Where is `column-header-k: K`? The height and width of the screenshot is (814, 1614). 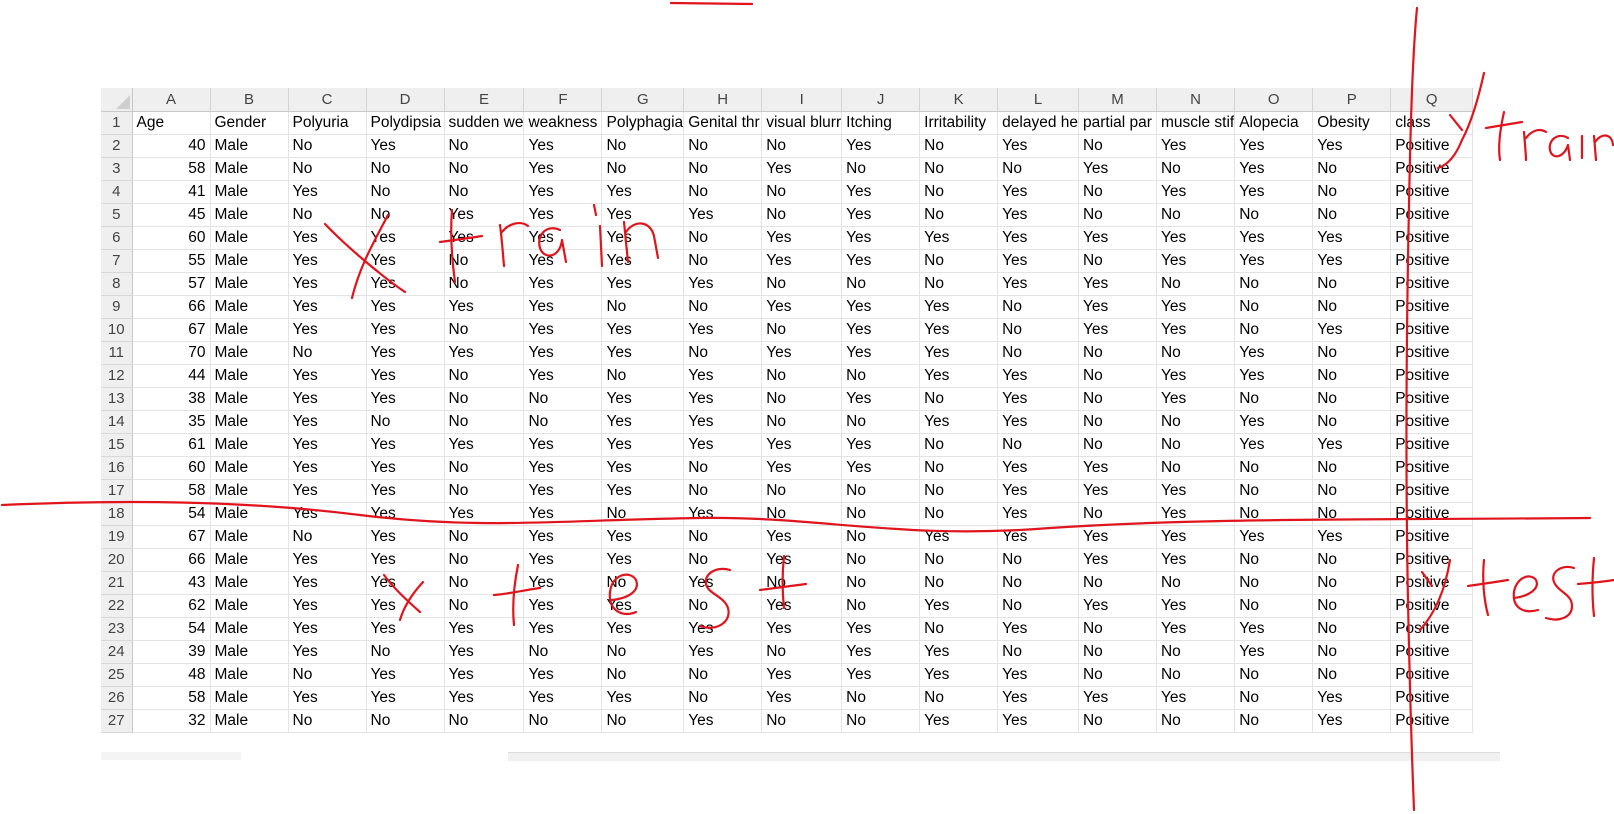
column-header-k: K is located at coordinates (959, 100).